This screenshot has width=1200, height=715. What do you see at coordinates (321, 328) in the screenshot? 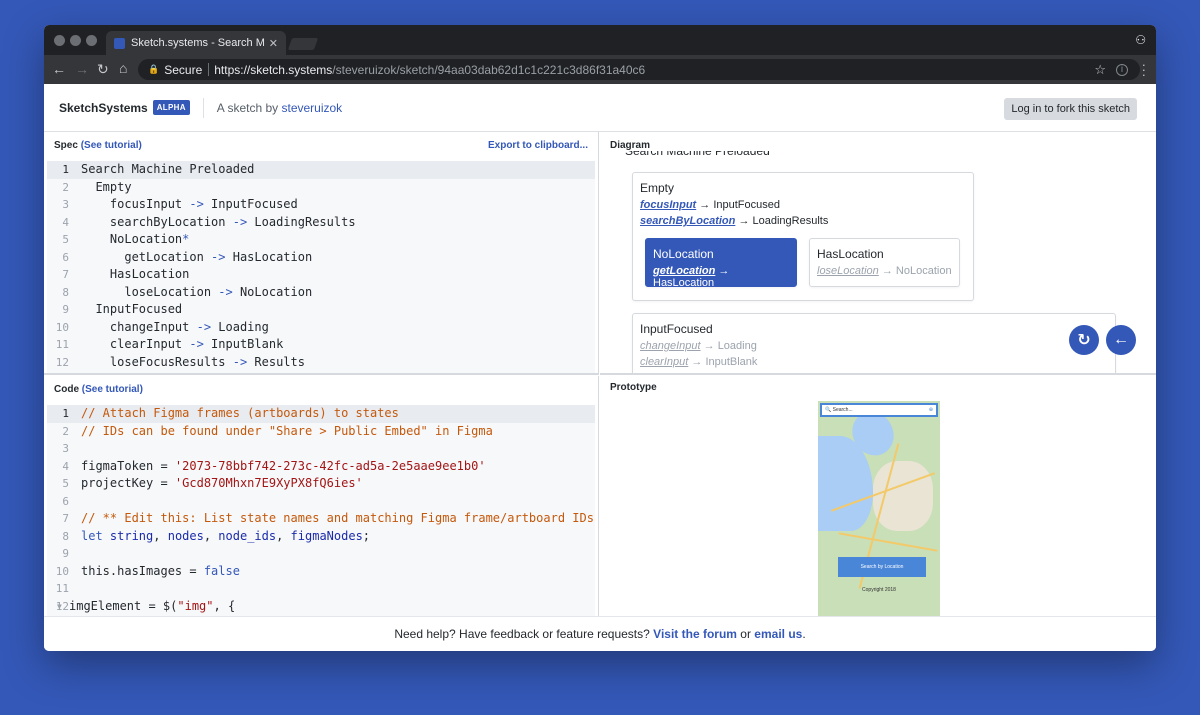
I see `code-line: 10 changeInput -> Loading` at bounding box center [321, 328].